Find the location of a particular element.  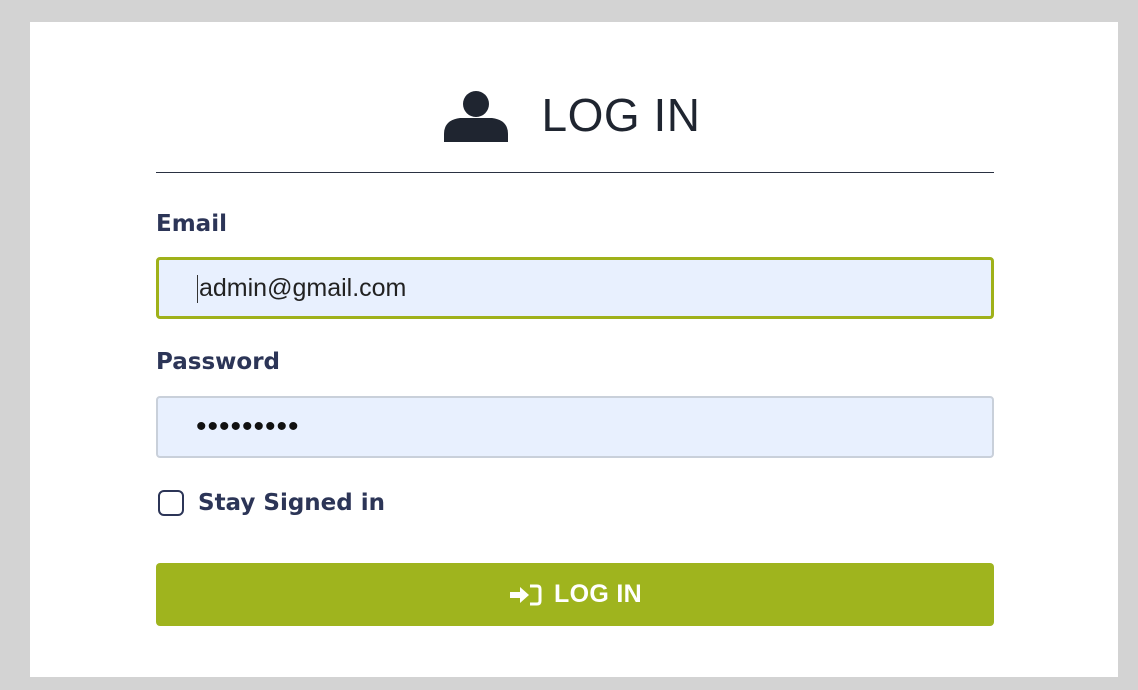

password-label: Password is located at coordinates (218, 362).